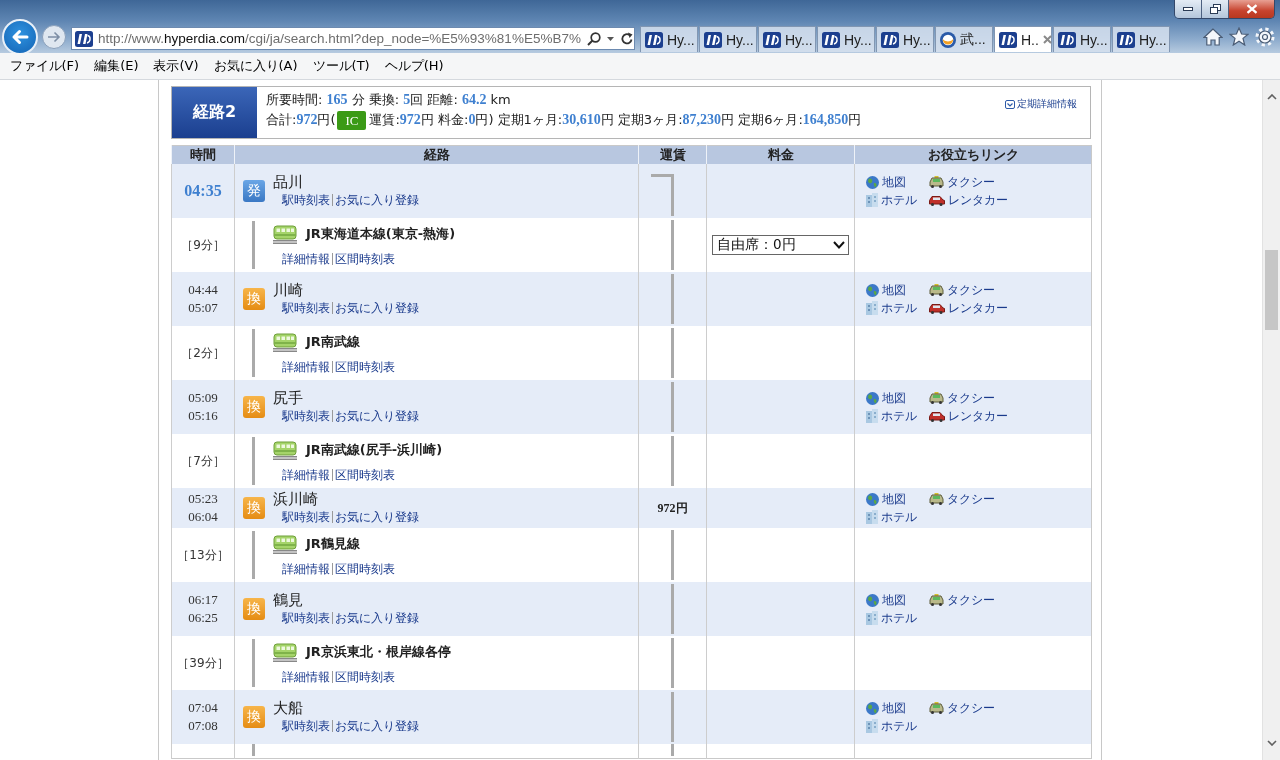 The height and width of the screenshot is (760, 1280). Describe the element at coordinates (1023, 39) in the screenshot. I see `browser-tab: H..` at that location.